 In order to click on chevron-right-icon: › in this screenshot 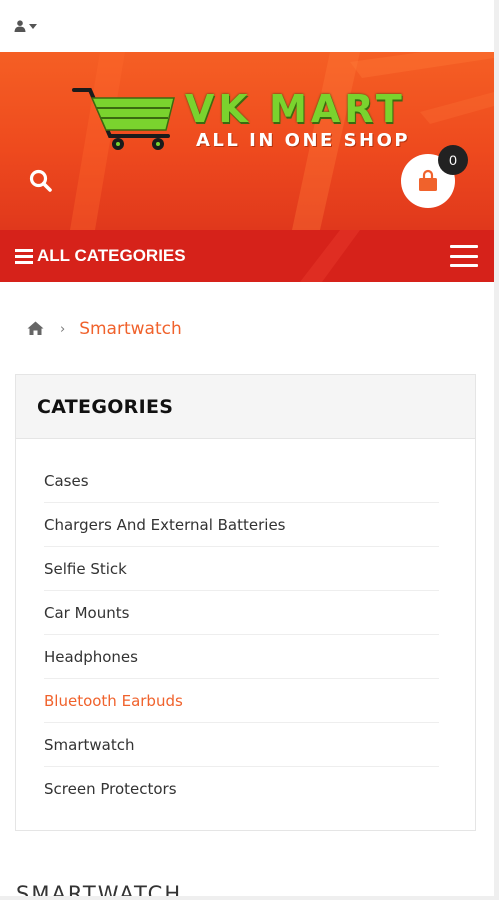, I will do `click(63, 329)`.